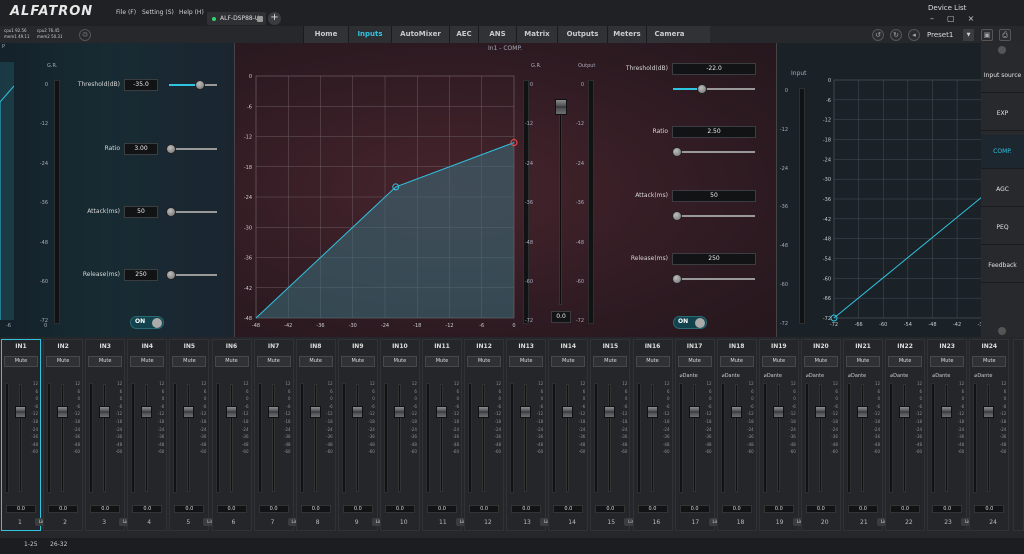 This screenshot has height=554, width=1024. I want to click on tab-matrix: Matrix, so click(536, 34).